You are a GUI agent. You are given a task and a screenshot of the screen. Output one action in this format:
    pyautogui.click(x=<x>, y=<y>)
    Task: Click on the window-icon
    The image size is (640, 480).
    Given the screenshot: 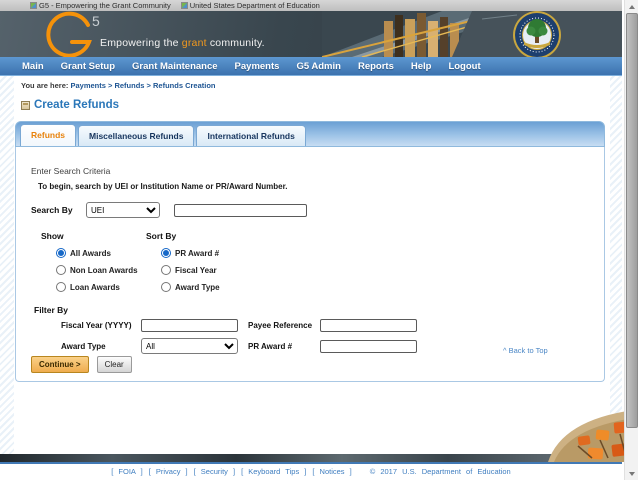 What is the action you would take?
    pyautogui.click(x=25, y=105)
    